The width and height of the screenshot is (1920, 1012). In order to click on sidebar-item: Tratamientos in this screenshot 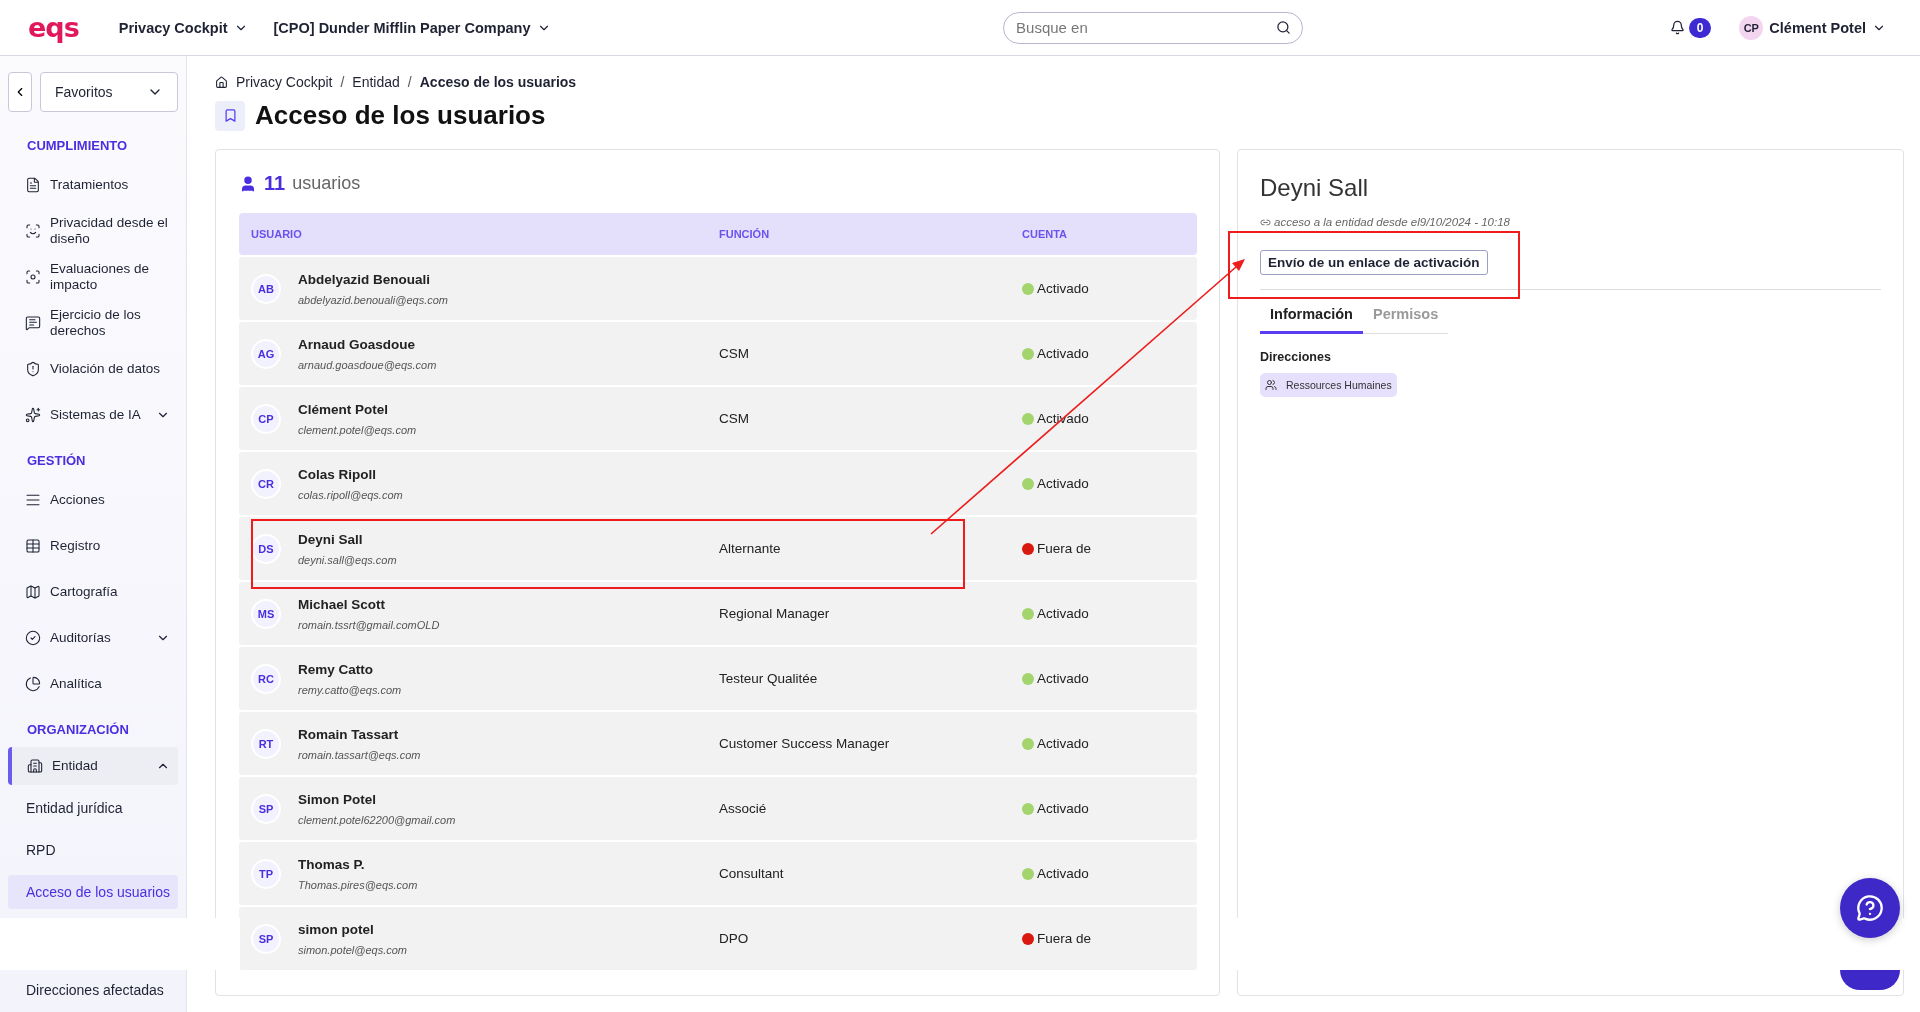, I will do `click(93, 185)`.